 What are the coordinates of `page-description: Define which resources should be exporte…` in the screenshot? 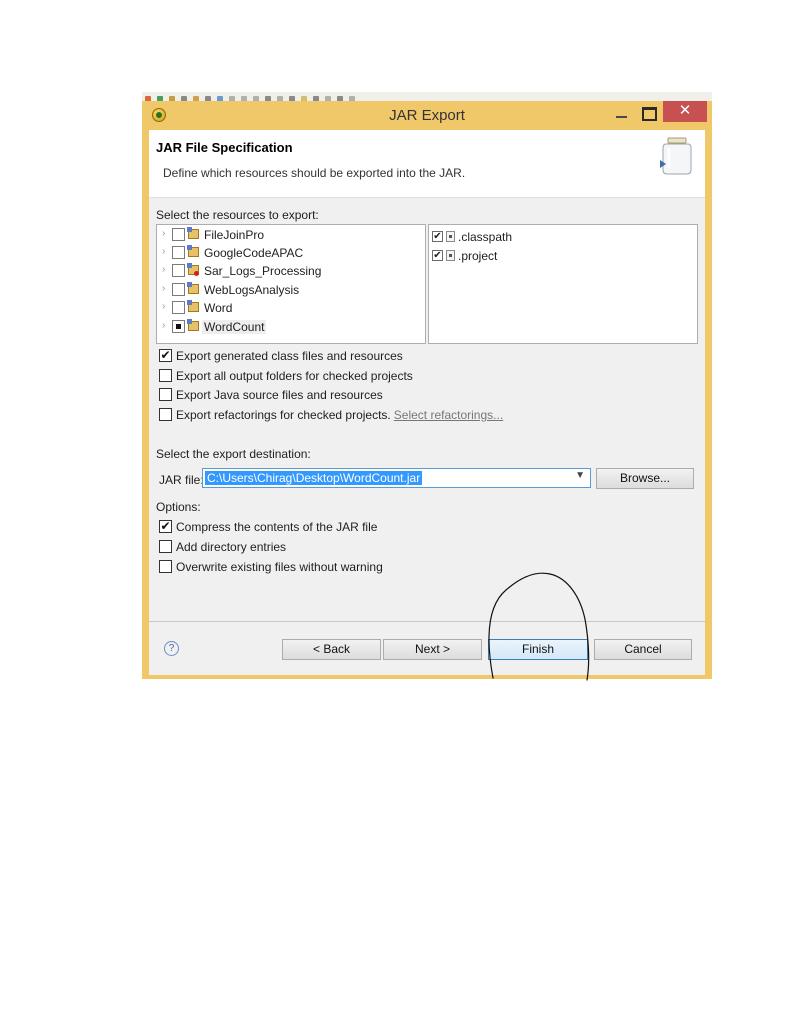 It's located at (314, 173).